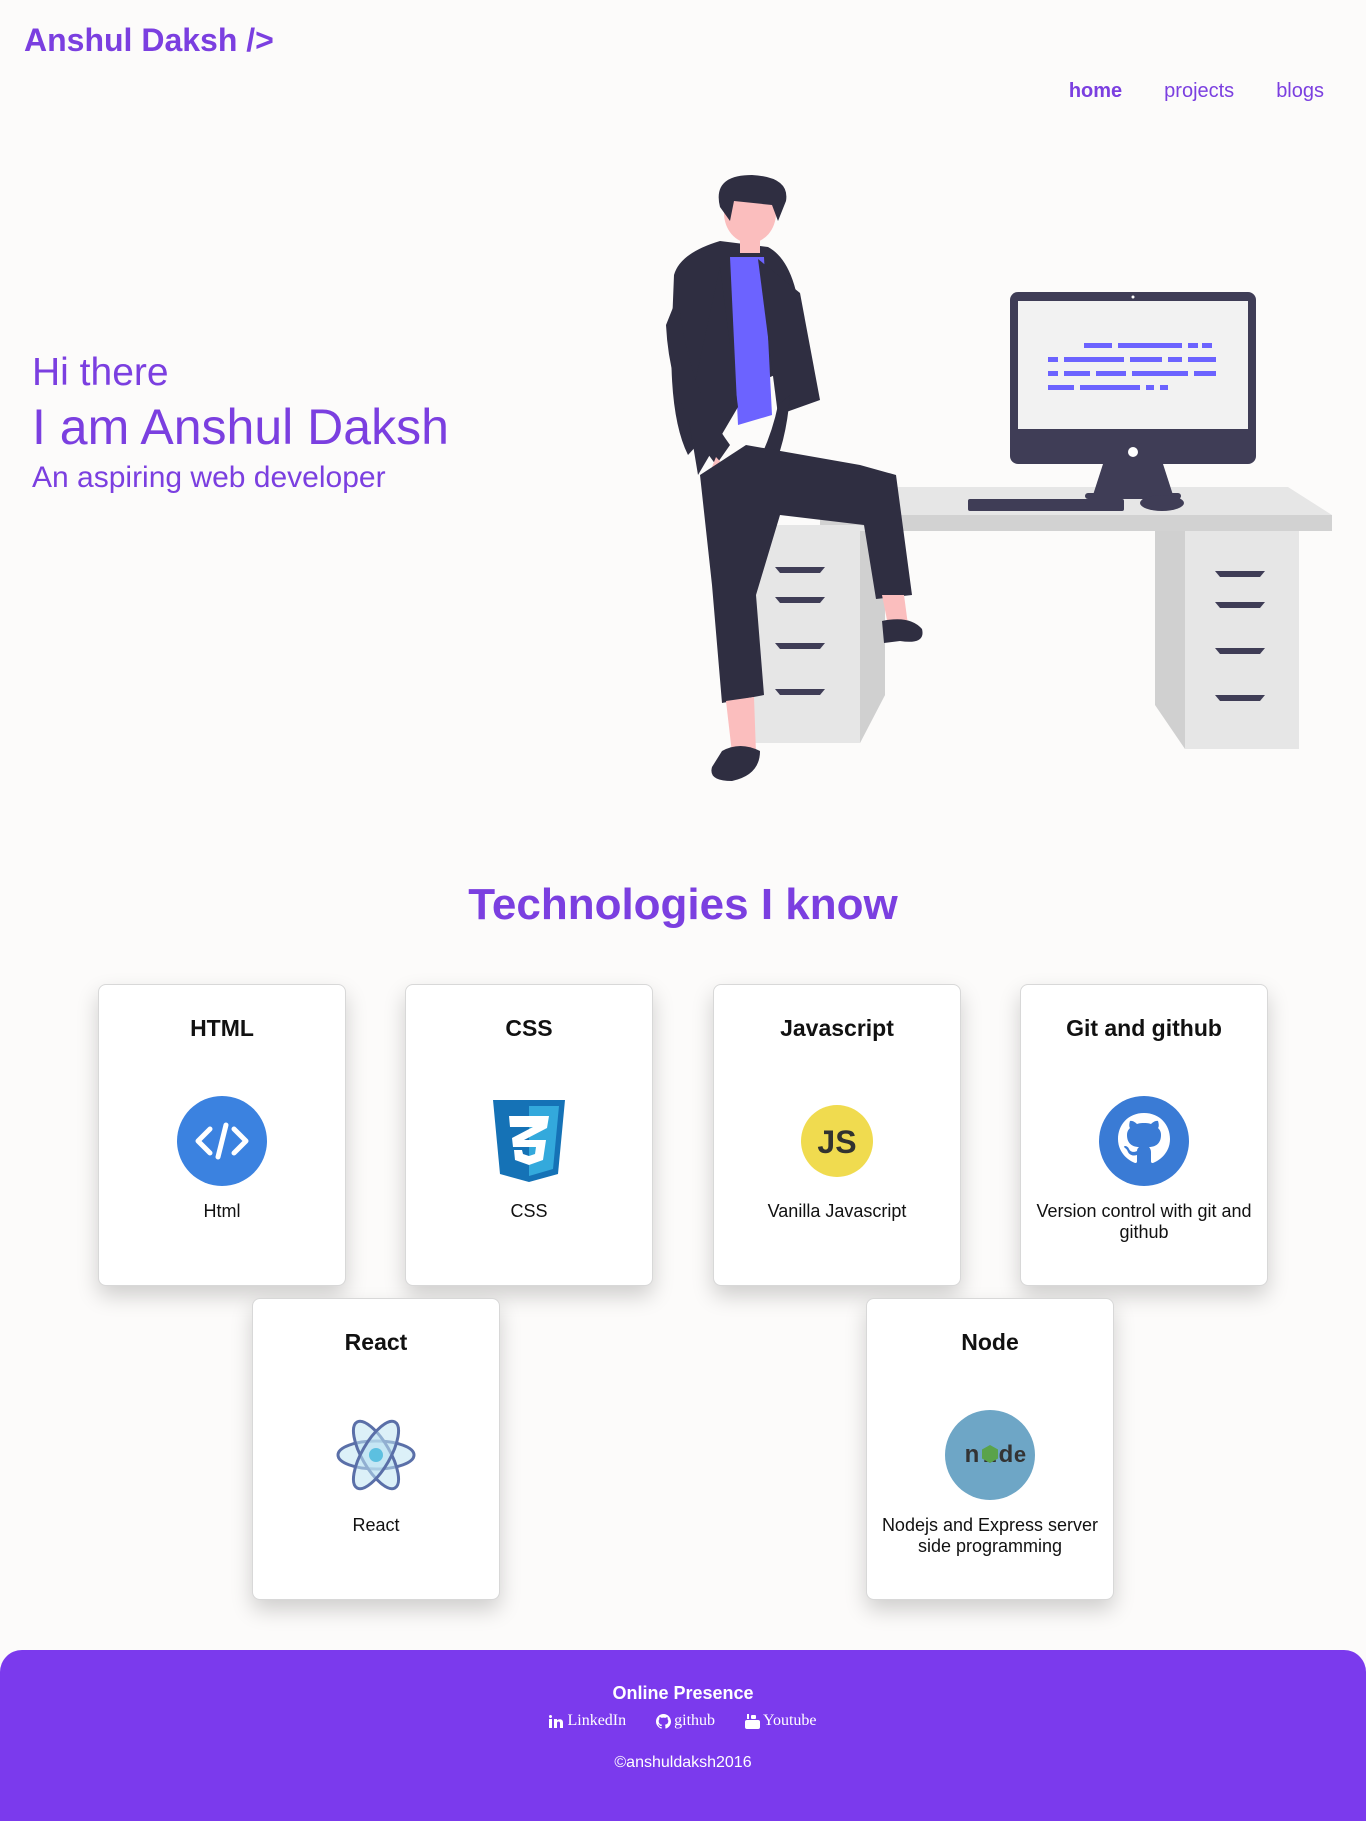 Image resolution: width=1366 pixels, height=1821 pixels. Describe the element at coordinates (376, 1455) in the screenshot. I see `react-atom-icon` at that location.